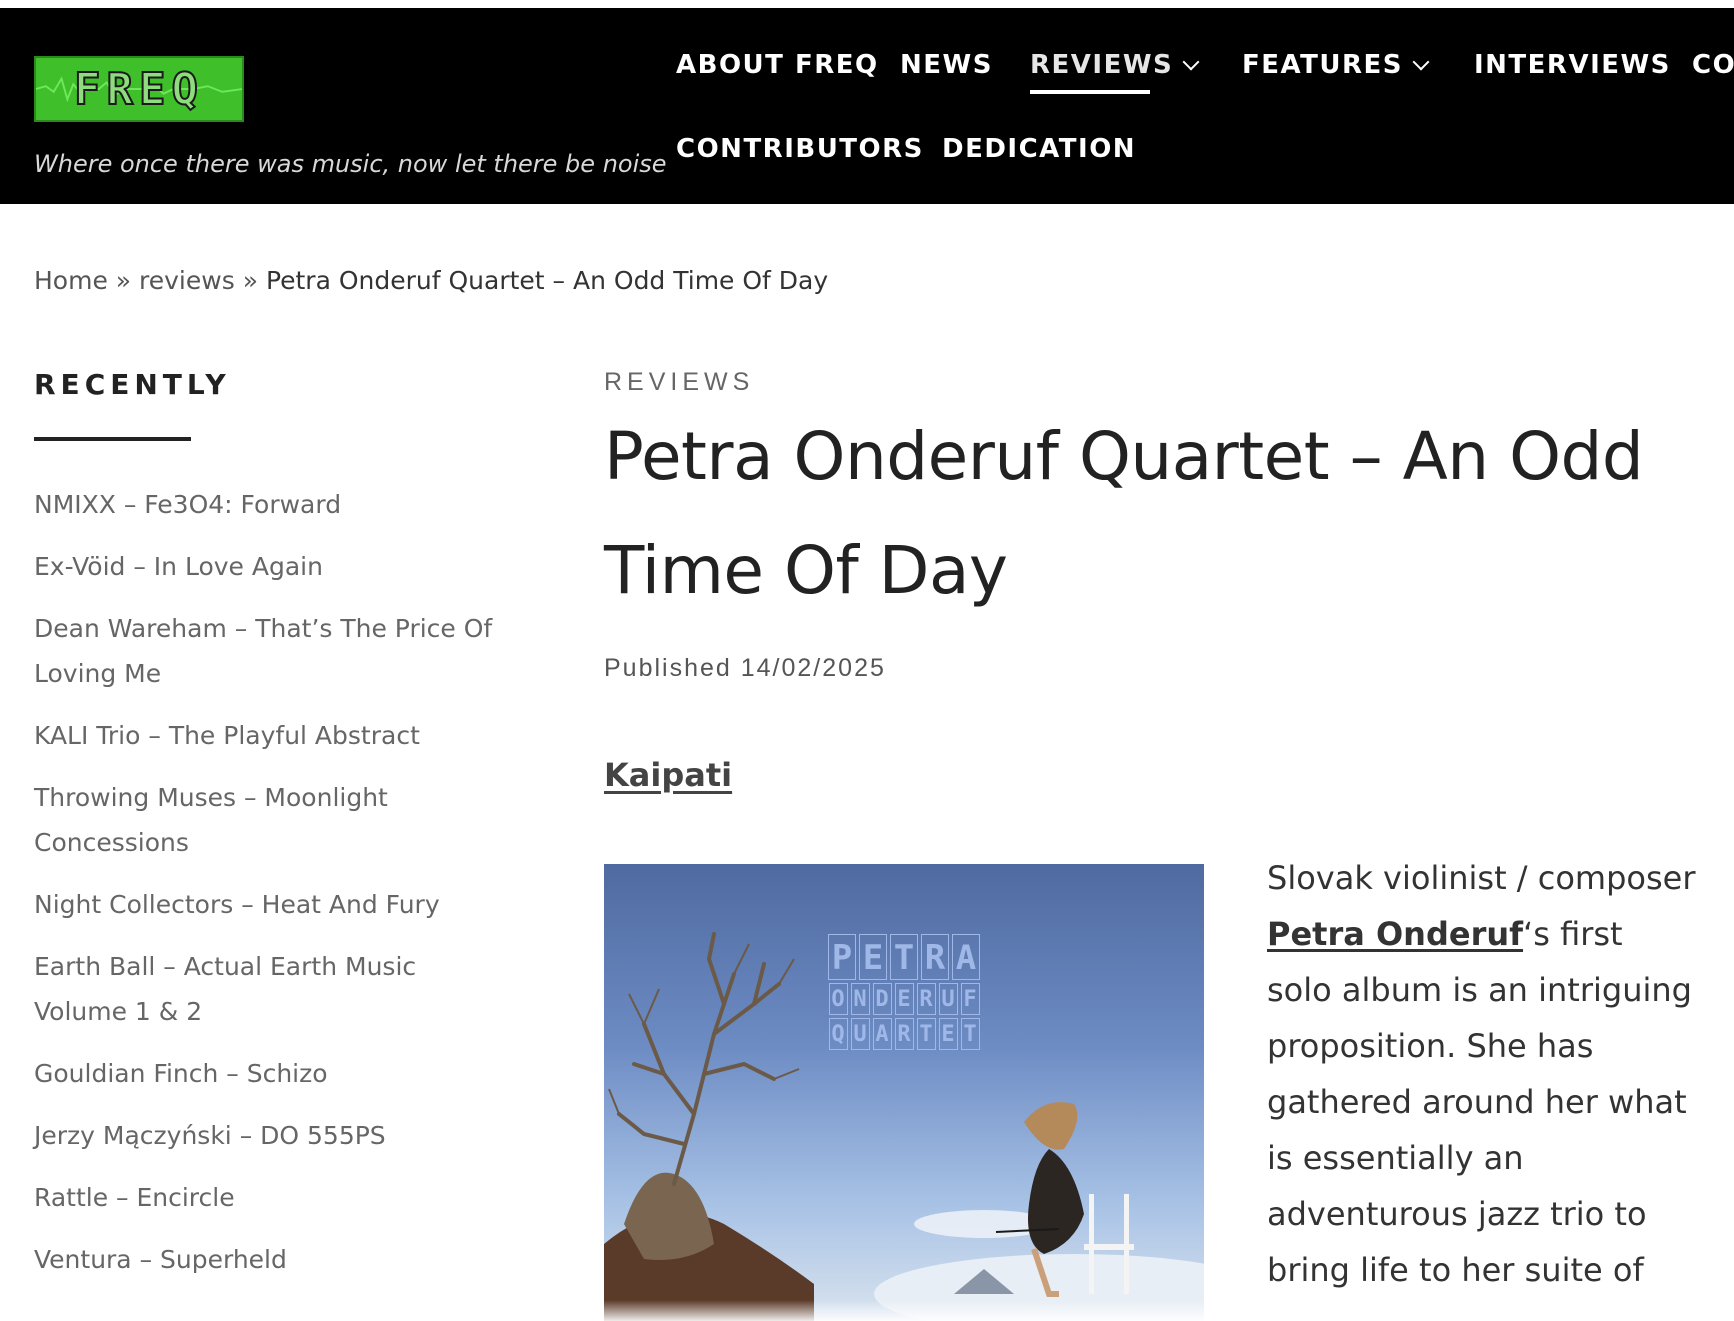 Image resolution: width=1734 pixels, height=1321 pixels. I want to click on recent-post-link: Ventura – Superheld, so click(269, 1259).